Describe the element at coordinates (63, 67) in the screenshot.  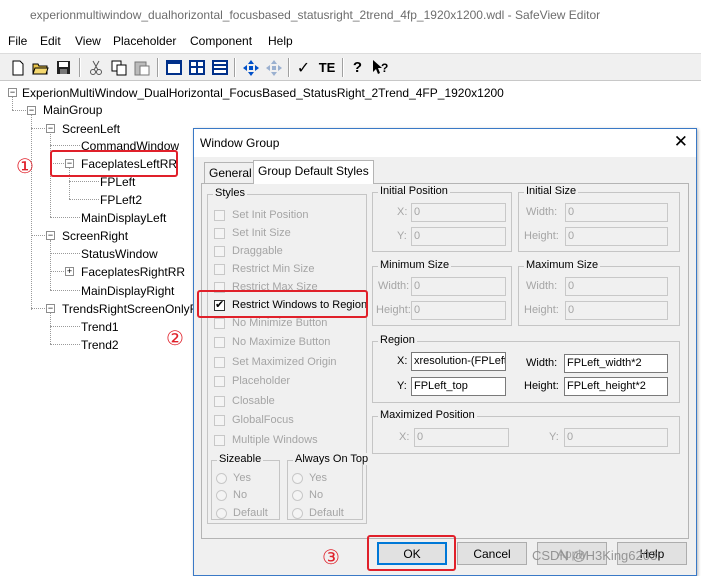
I see `save-icon` at that location.